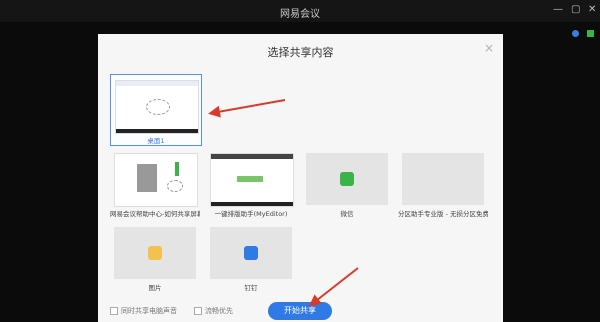  Describe the element at coordinates (333, 287) in the screenshot. I see `arrow-to-start-button` at that location.